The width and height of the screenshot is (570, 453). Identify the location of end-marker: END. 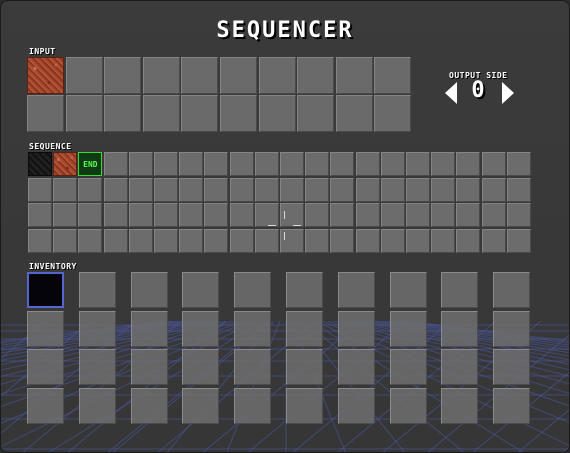
(90, 164).